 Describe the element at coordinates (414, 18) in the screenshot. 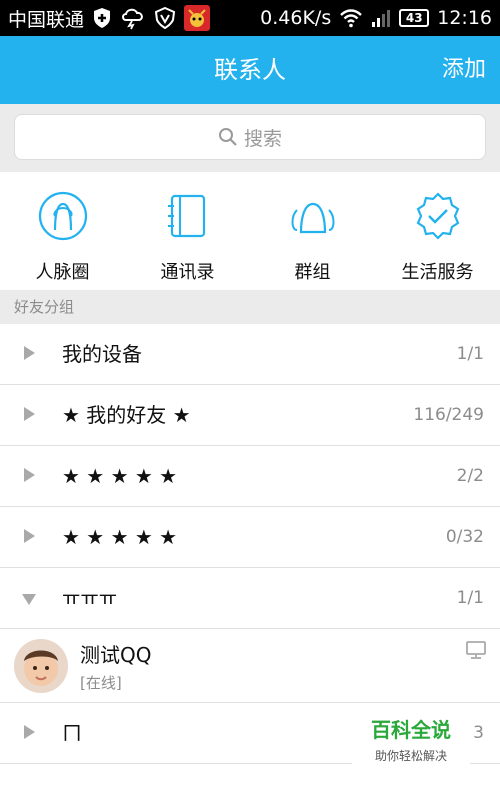

I see `battery-icon: 43` at that location.